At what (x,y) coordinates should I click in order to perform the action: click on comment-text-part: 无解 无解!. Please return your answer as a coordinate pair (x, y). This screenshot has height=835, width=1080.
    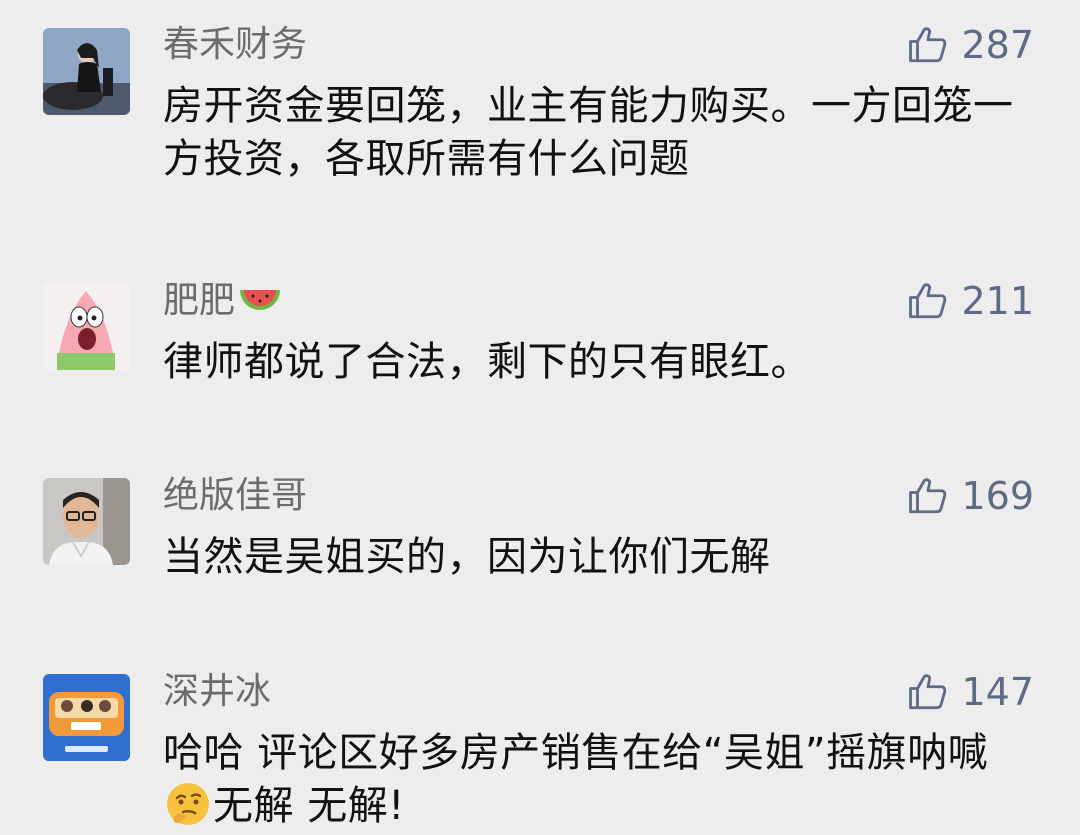
    Looking at the image, I should click on (309, 806).